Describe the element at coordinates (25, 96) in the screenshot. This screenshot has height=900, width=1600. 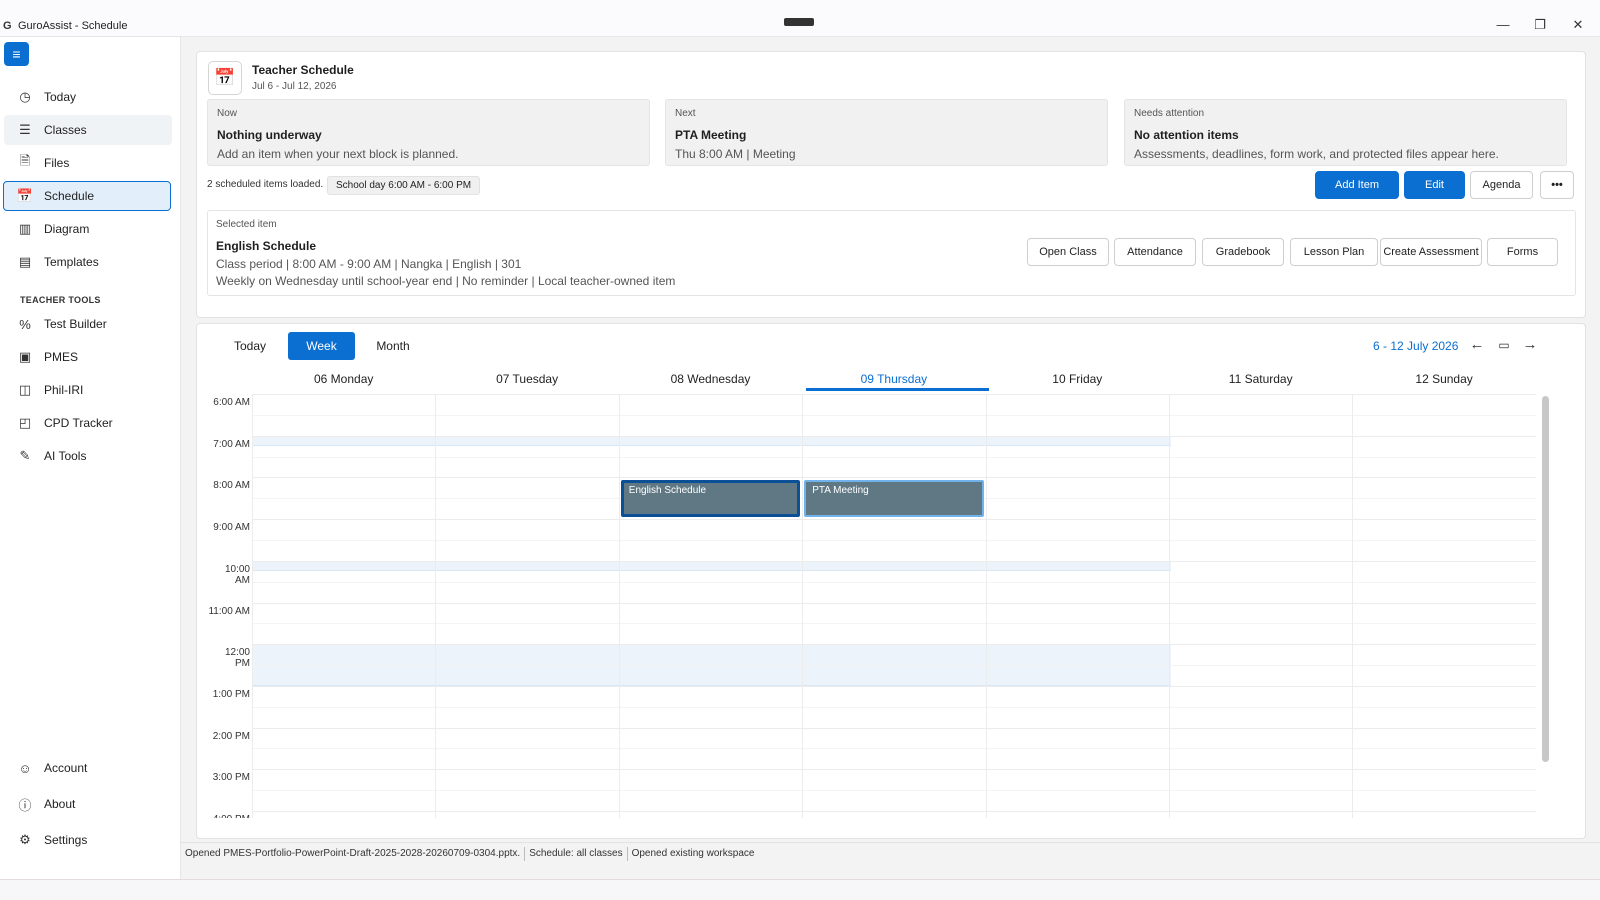
I see `clock-icon: ◷` at that location.